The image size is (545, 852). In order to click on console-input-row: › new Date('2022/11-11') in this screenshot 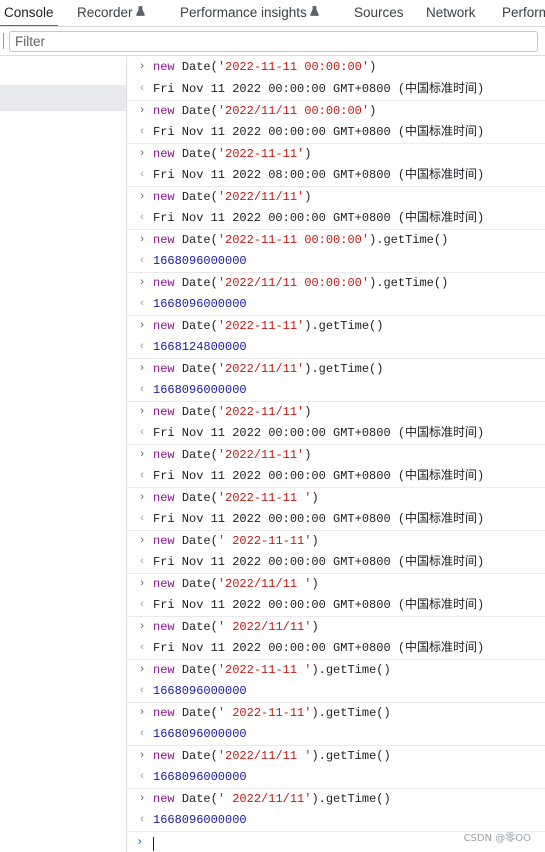, I will do `click(336, 455)`.